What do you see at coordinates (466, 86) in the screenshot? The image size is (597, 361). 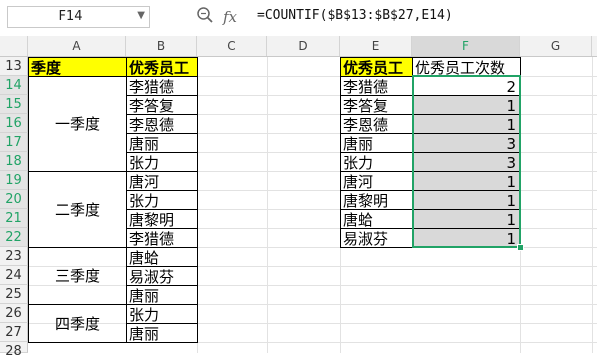 I see `count-cell-active: 2` at bounding box center [466, 86].